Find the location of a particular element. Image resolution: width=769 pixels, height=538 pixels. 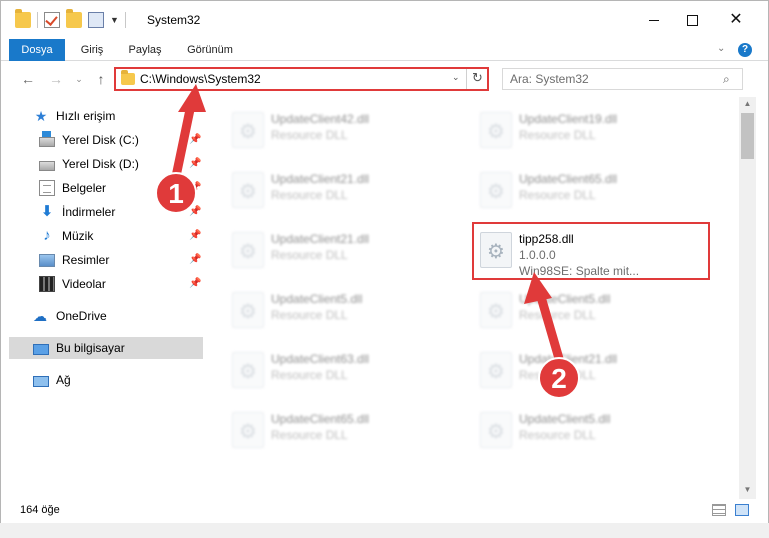

new-folder-icon is located at coordinates (74, 18).